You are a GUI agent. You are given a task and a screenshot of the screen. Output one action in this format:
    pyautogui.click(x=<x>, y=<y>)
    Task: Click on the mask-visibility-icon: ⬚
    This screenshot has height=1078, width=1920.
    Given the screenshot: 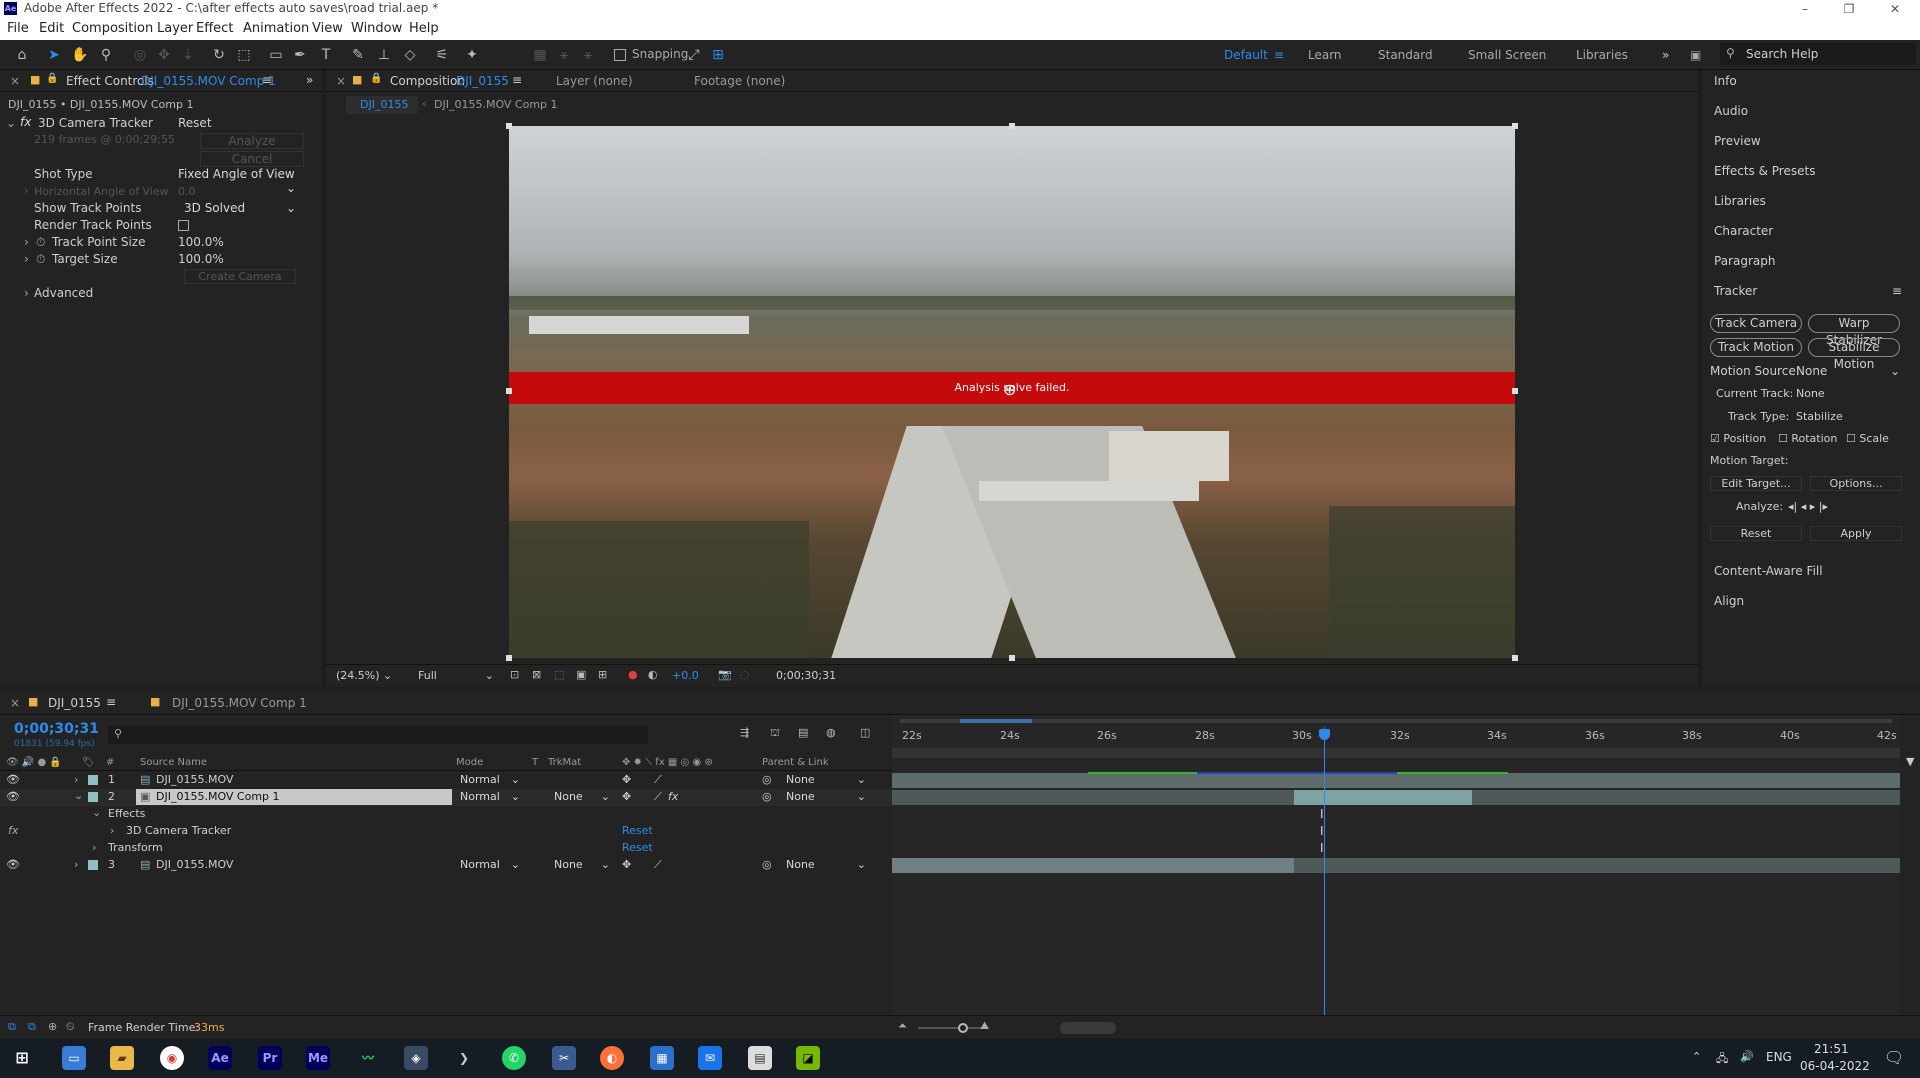 What is the action you would take?
    pyautogui.click(x=559, y=674)
    